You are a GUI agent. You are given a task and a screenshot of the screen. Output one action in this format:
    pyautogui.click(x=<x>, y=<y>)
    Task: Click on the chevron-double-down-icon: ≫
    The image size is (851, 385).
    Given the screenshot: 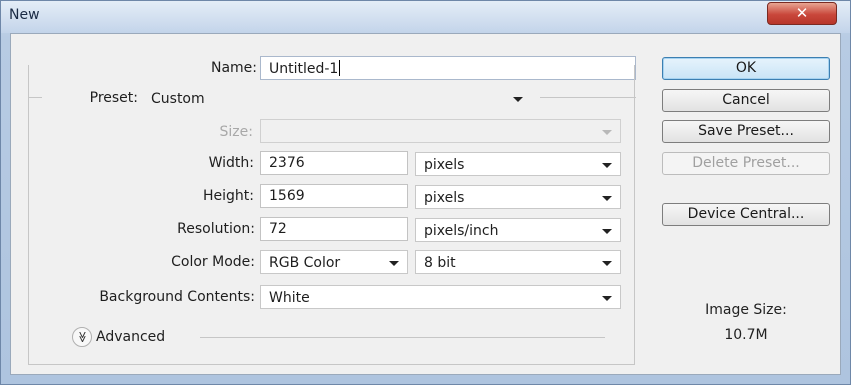 What is the action you would take?
    pyautogui.click(x=82, y=337)
    